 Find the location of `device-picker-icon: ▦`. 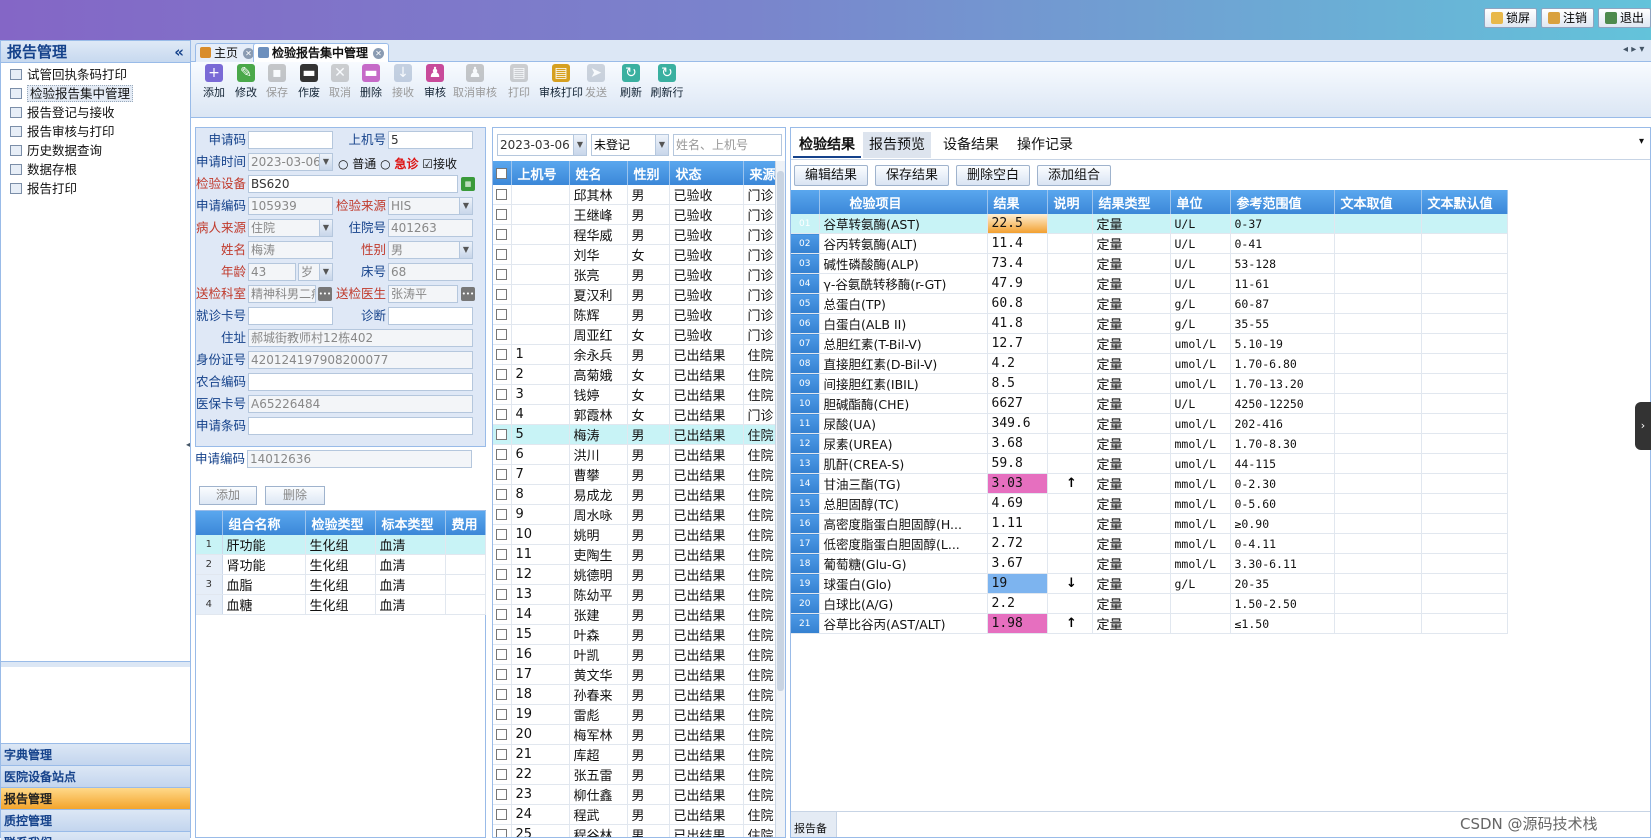

device-picker-icon: ▦ is located at coordinates (468, 184).